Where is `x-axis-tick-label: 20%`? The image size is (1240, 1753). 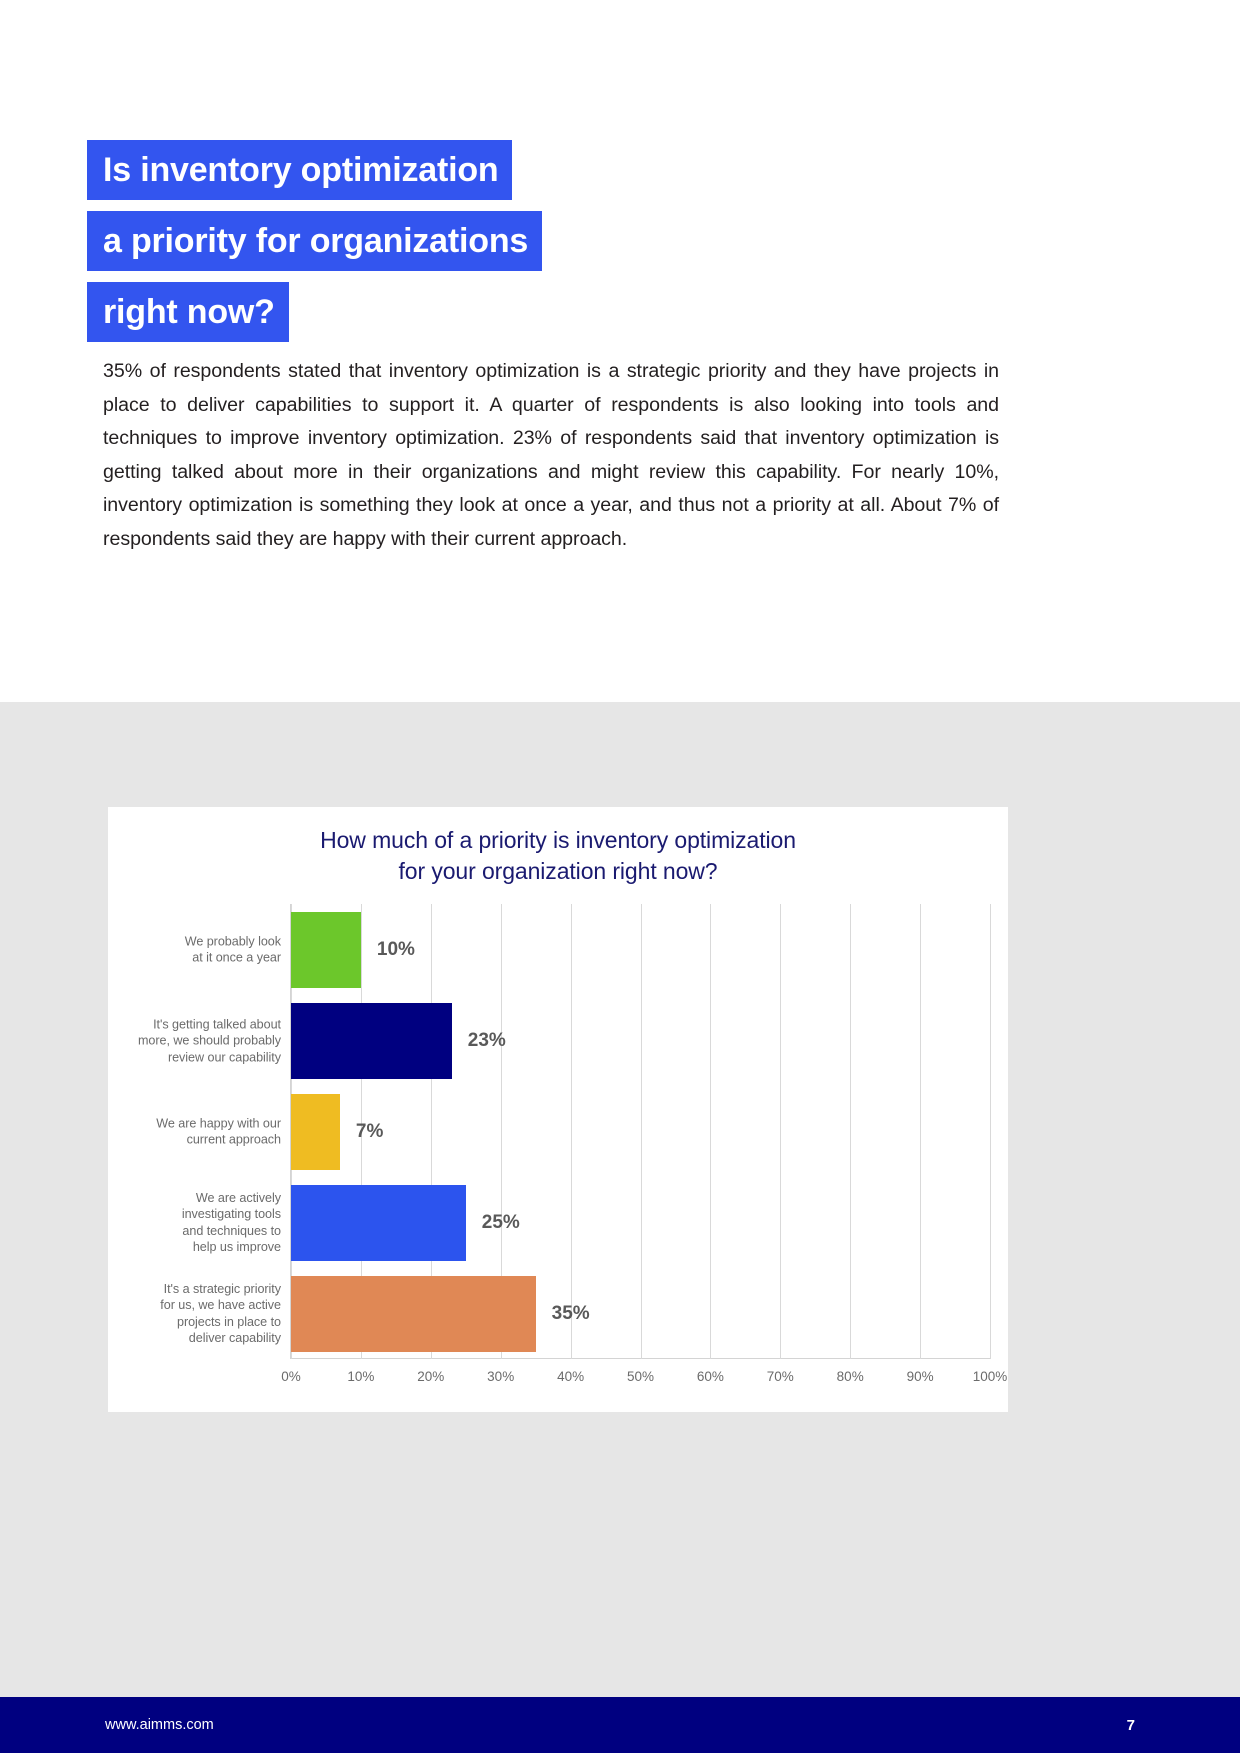 x-axis-tick-label: 20% is located at coordinates (431, 1376).